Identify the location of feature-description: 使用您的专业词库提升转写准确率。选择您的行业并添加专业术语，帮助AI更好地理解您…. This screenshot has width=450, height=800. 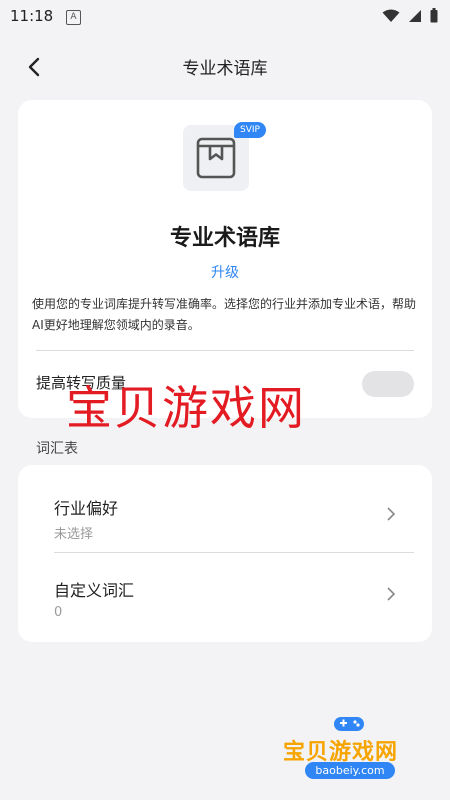
(224, 314).